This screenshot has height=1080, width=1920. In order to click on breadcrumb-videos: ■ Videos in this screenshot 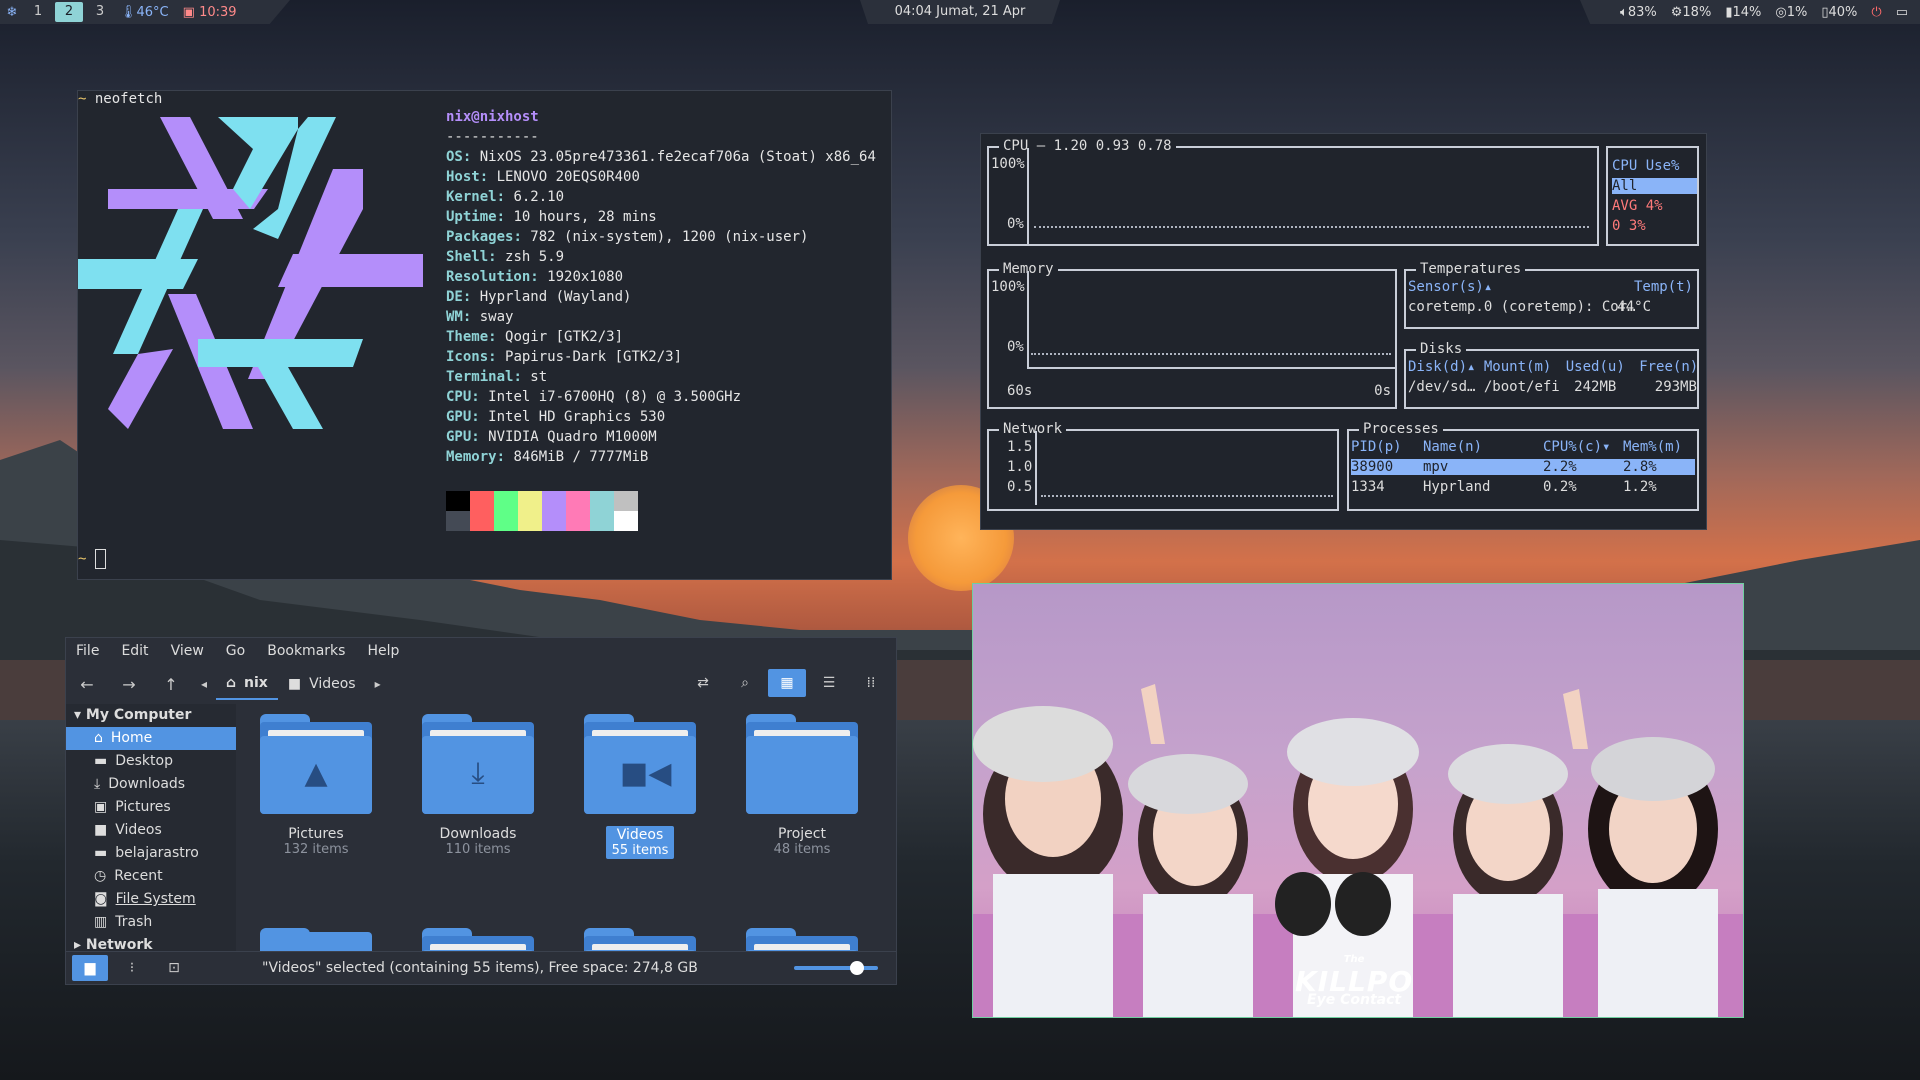, I will do `click(322, 684)`.